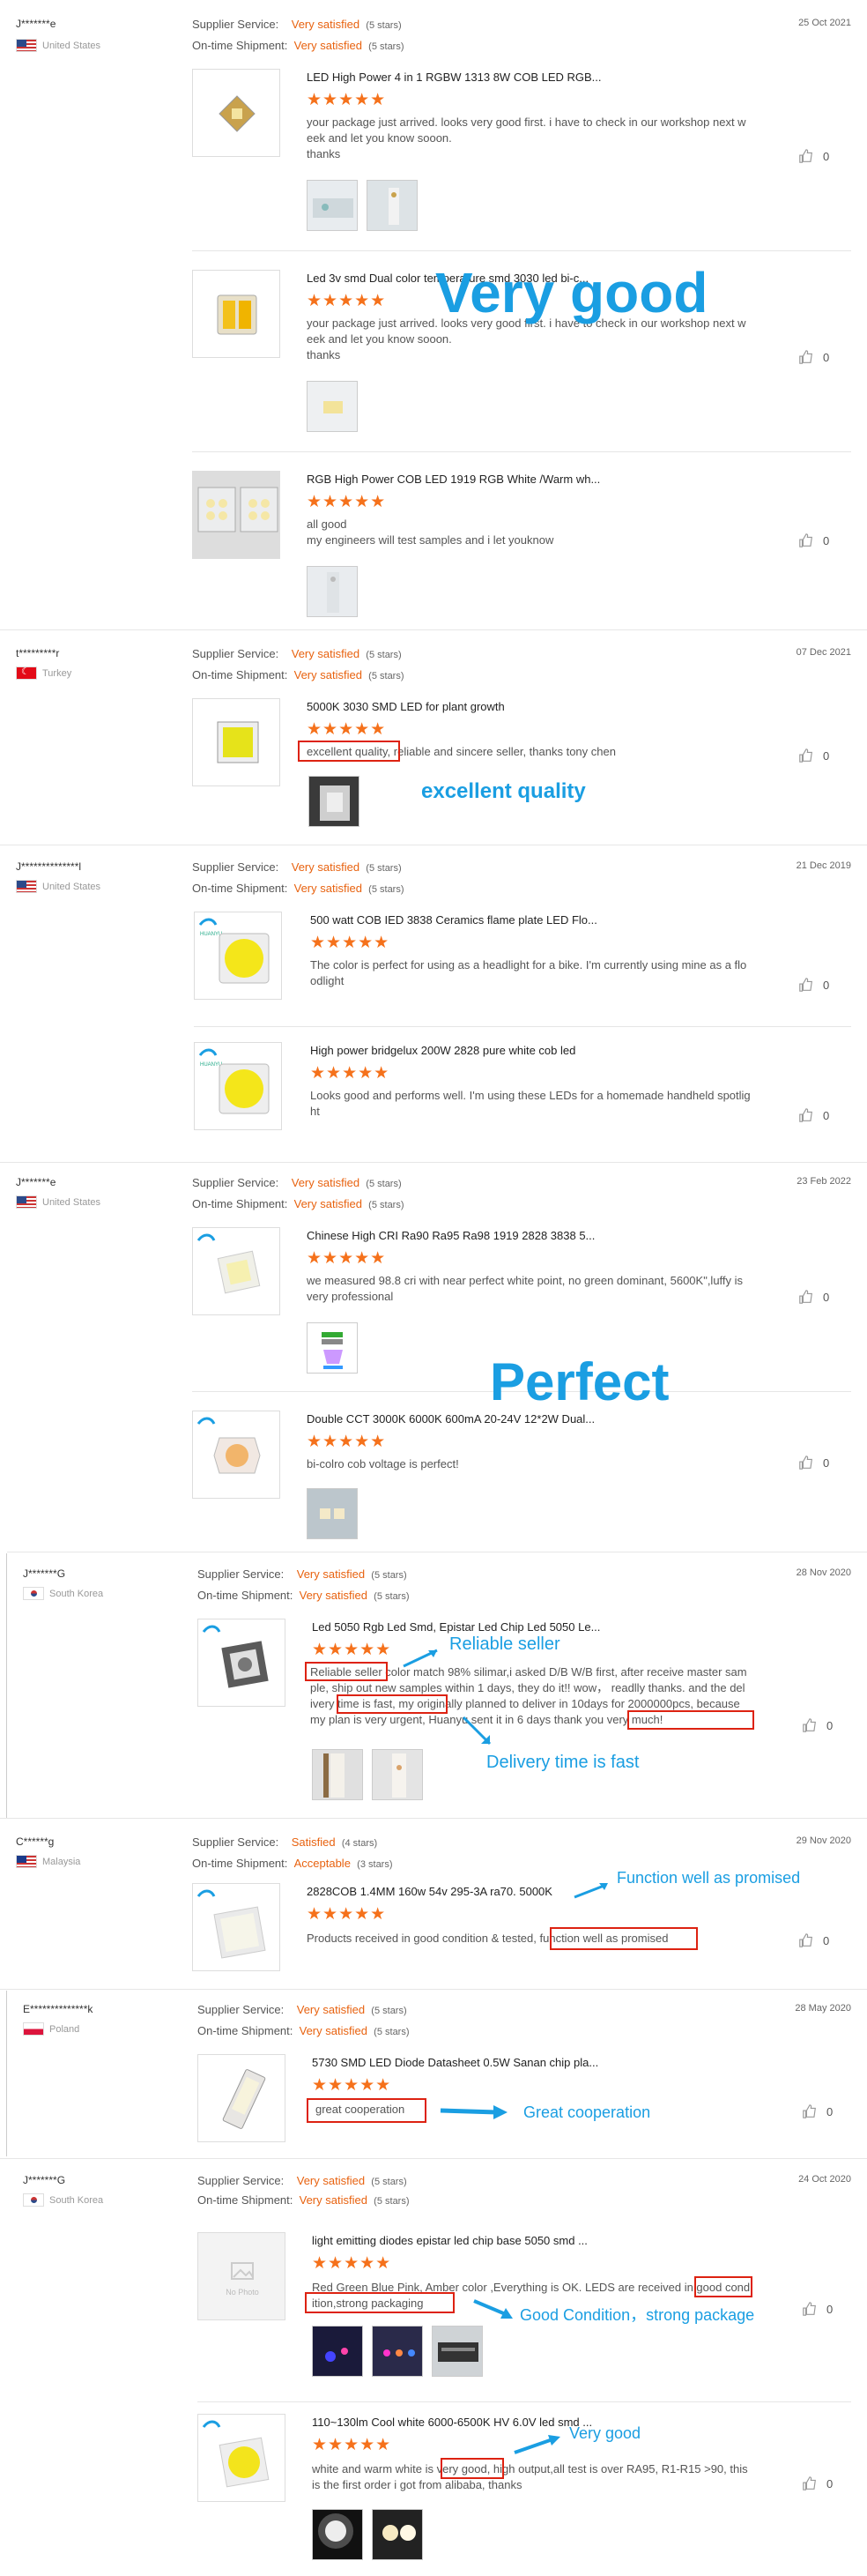 This screenshot has width=867, height=2576. I want to click on very-good-annotation: Very good, so click(605, 2433).